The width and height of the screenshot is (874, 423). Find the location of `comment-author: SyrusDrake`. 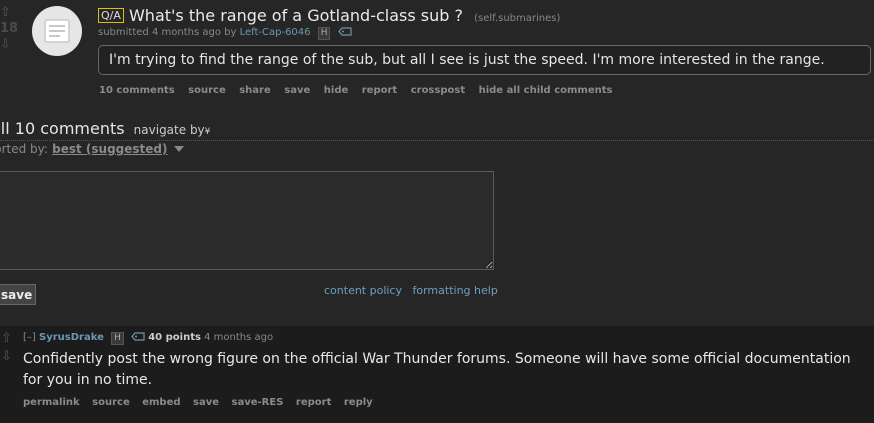

comment-author: SyrusDrake is located at coordinates (71, 337).